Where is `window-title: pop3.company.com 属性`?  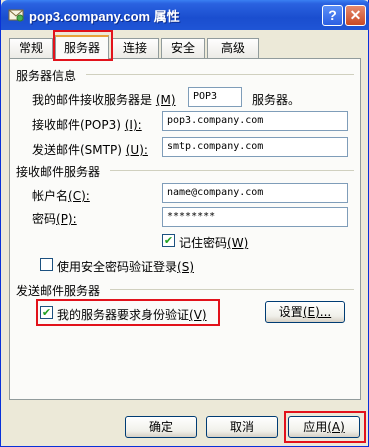 window-title: pop3.company.com 属性 is located at coordinates (104, 16).